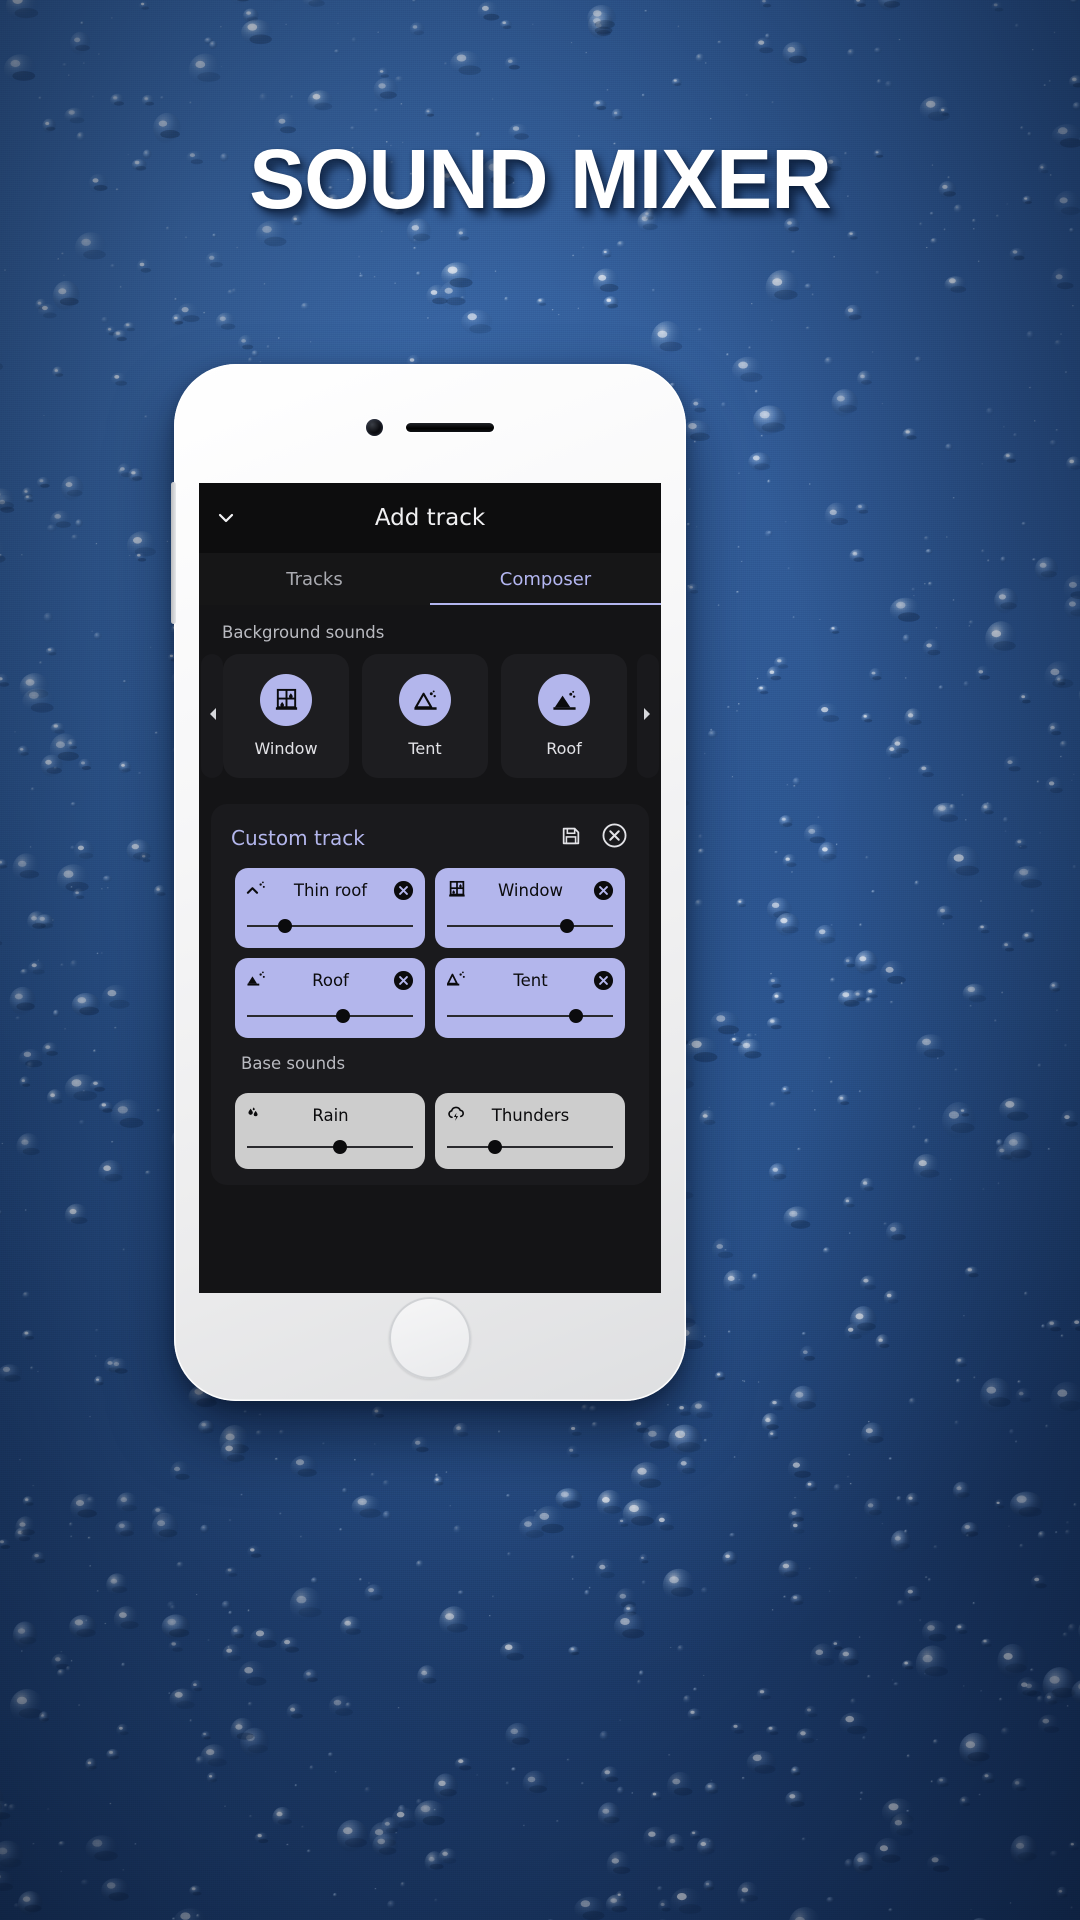  I want to click on background-sound-name: Tent, so click(425, 748).